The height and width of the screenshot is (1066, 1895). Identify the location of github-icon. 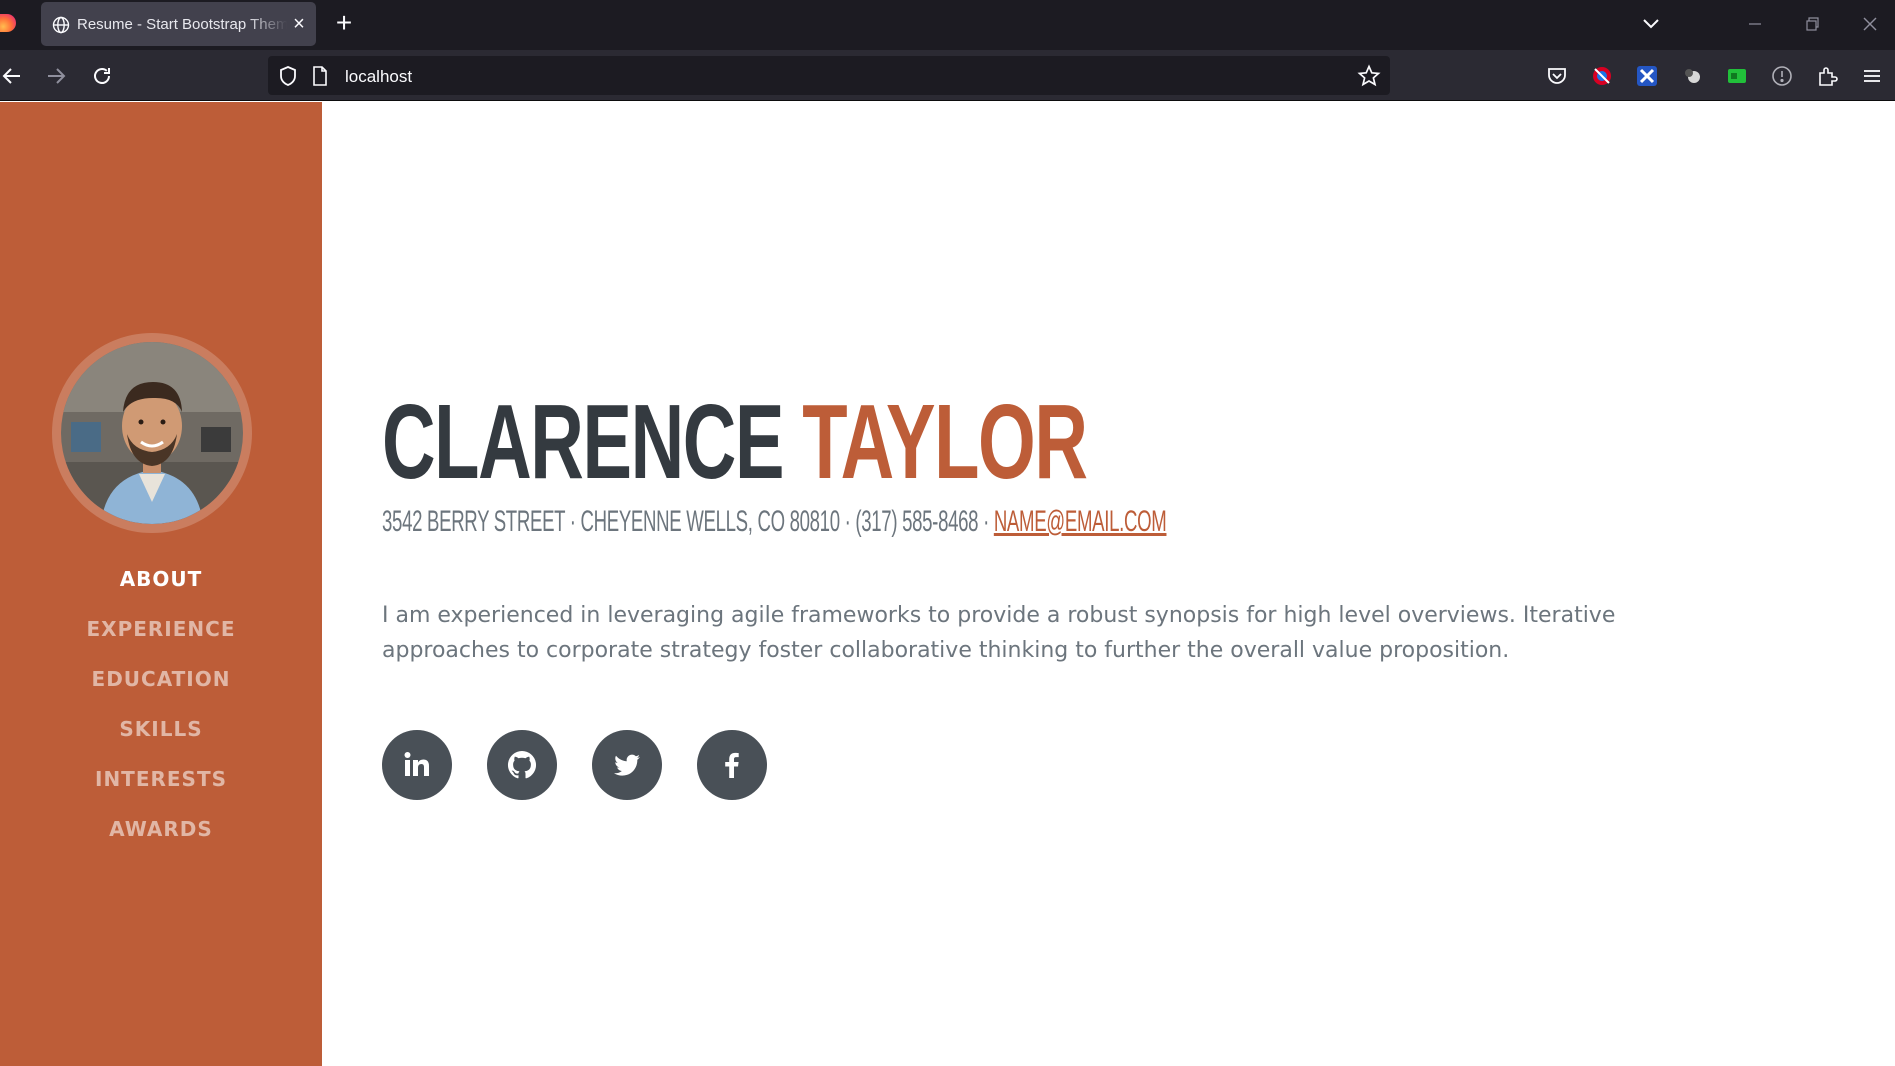
(522, 765).